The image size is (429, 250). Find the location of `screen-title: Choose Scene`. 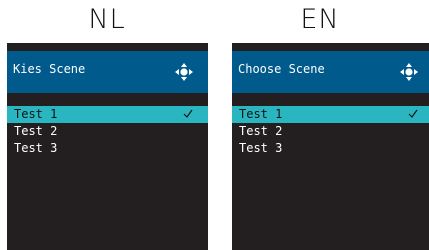

screen-title: Choose Scene is located at coordinates (281, 69).